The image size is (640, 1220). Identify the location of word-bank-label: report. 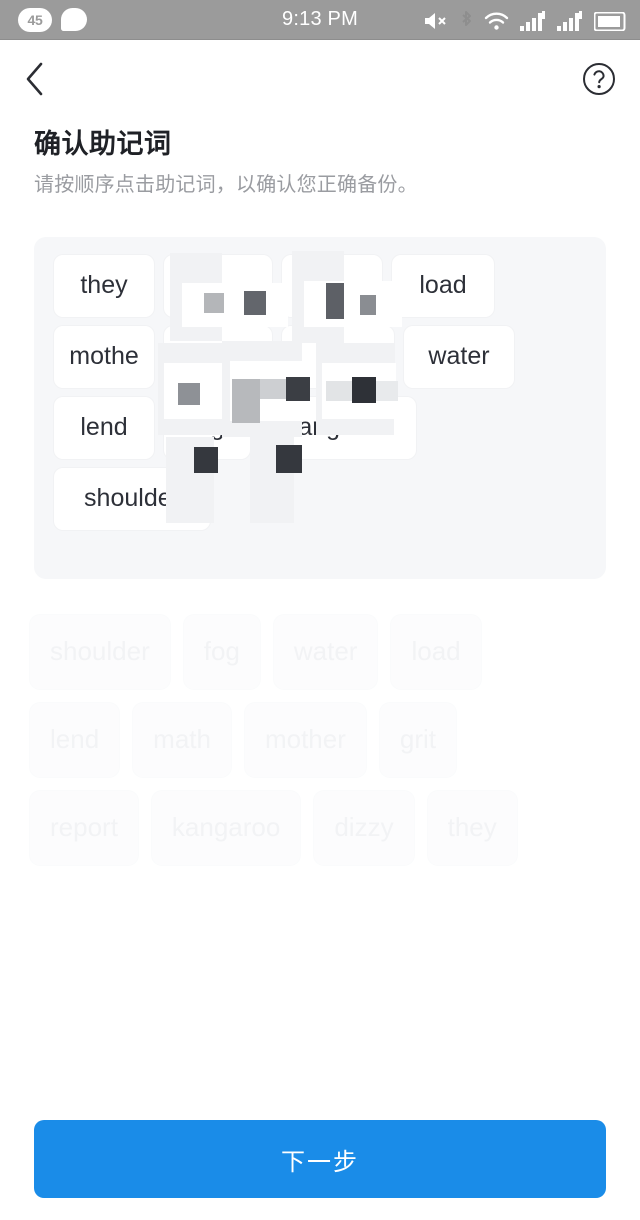
(84, 827).